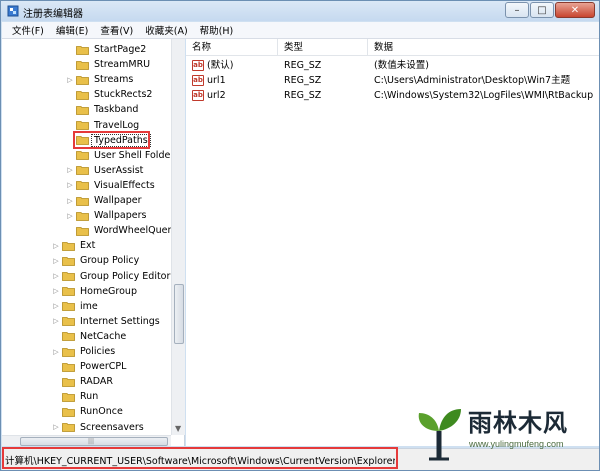 This screenshot has height=471, width=600. Describe the element at coordinates (125, 170) in the screenshot. I see `tree-item: ▷ UserAssist` at that location.